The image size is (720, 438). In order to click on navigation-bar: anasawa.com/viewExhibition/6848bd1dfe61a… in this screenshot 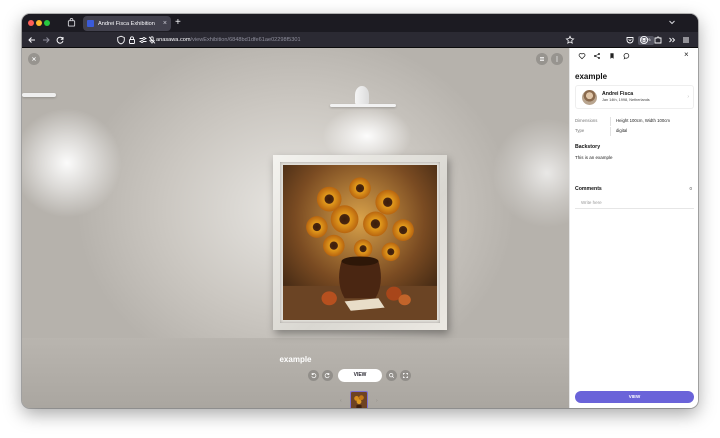, I will do `click(360, 40)`.